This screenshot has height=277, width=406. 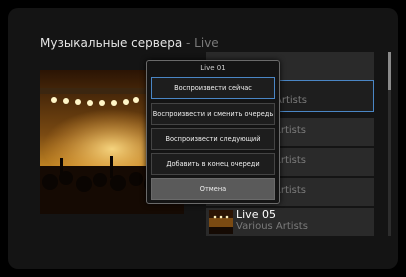 I want to click on page-title: Музыкальные сервера - Live, so click(x=129, y=43).